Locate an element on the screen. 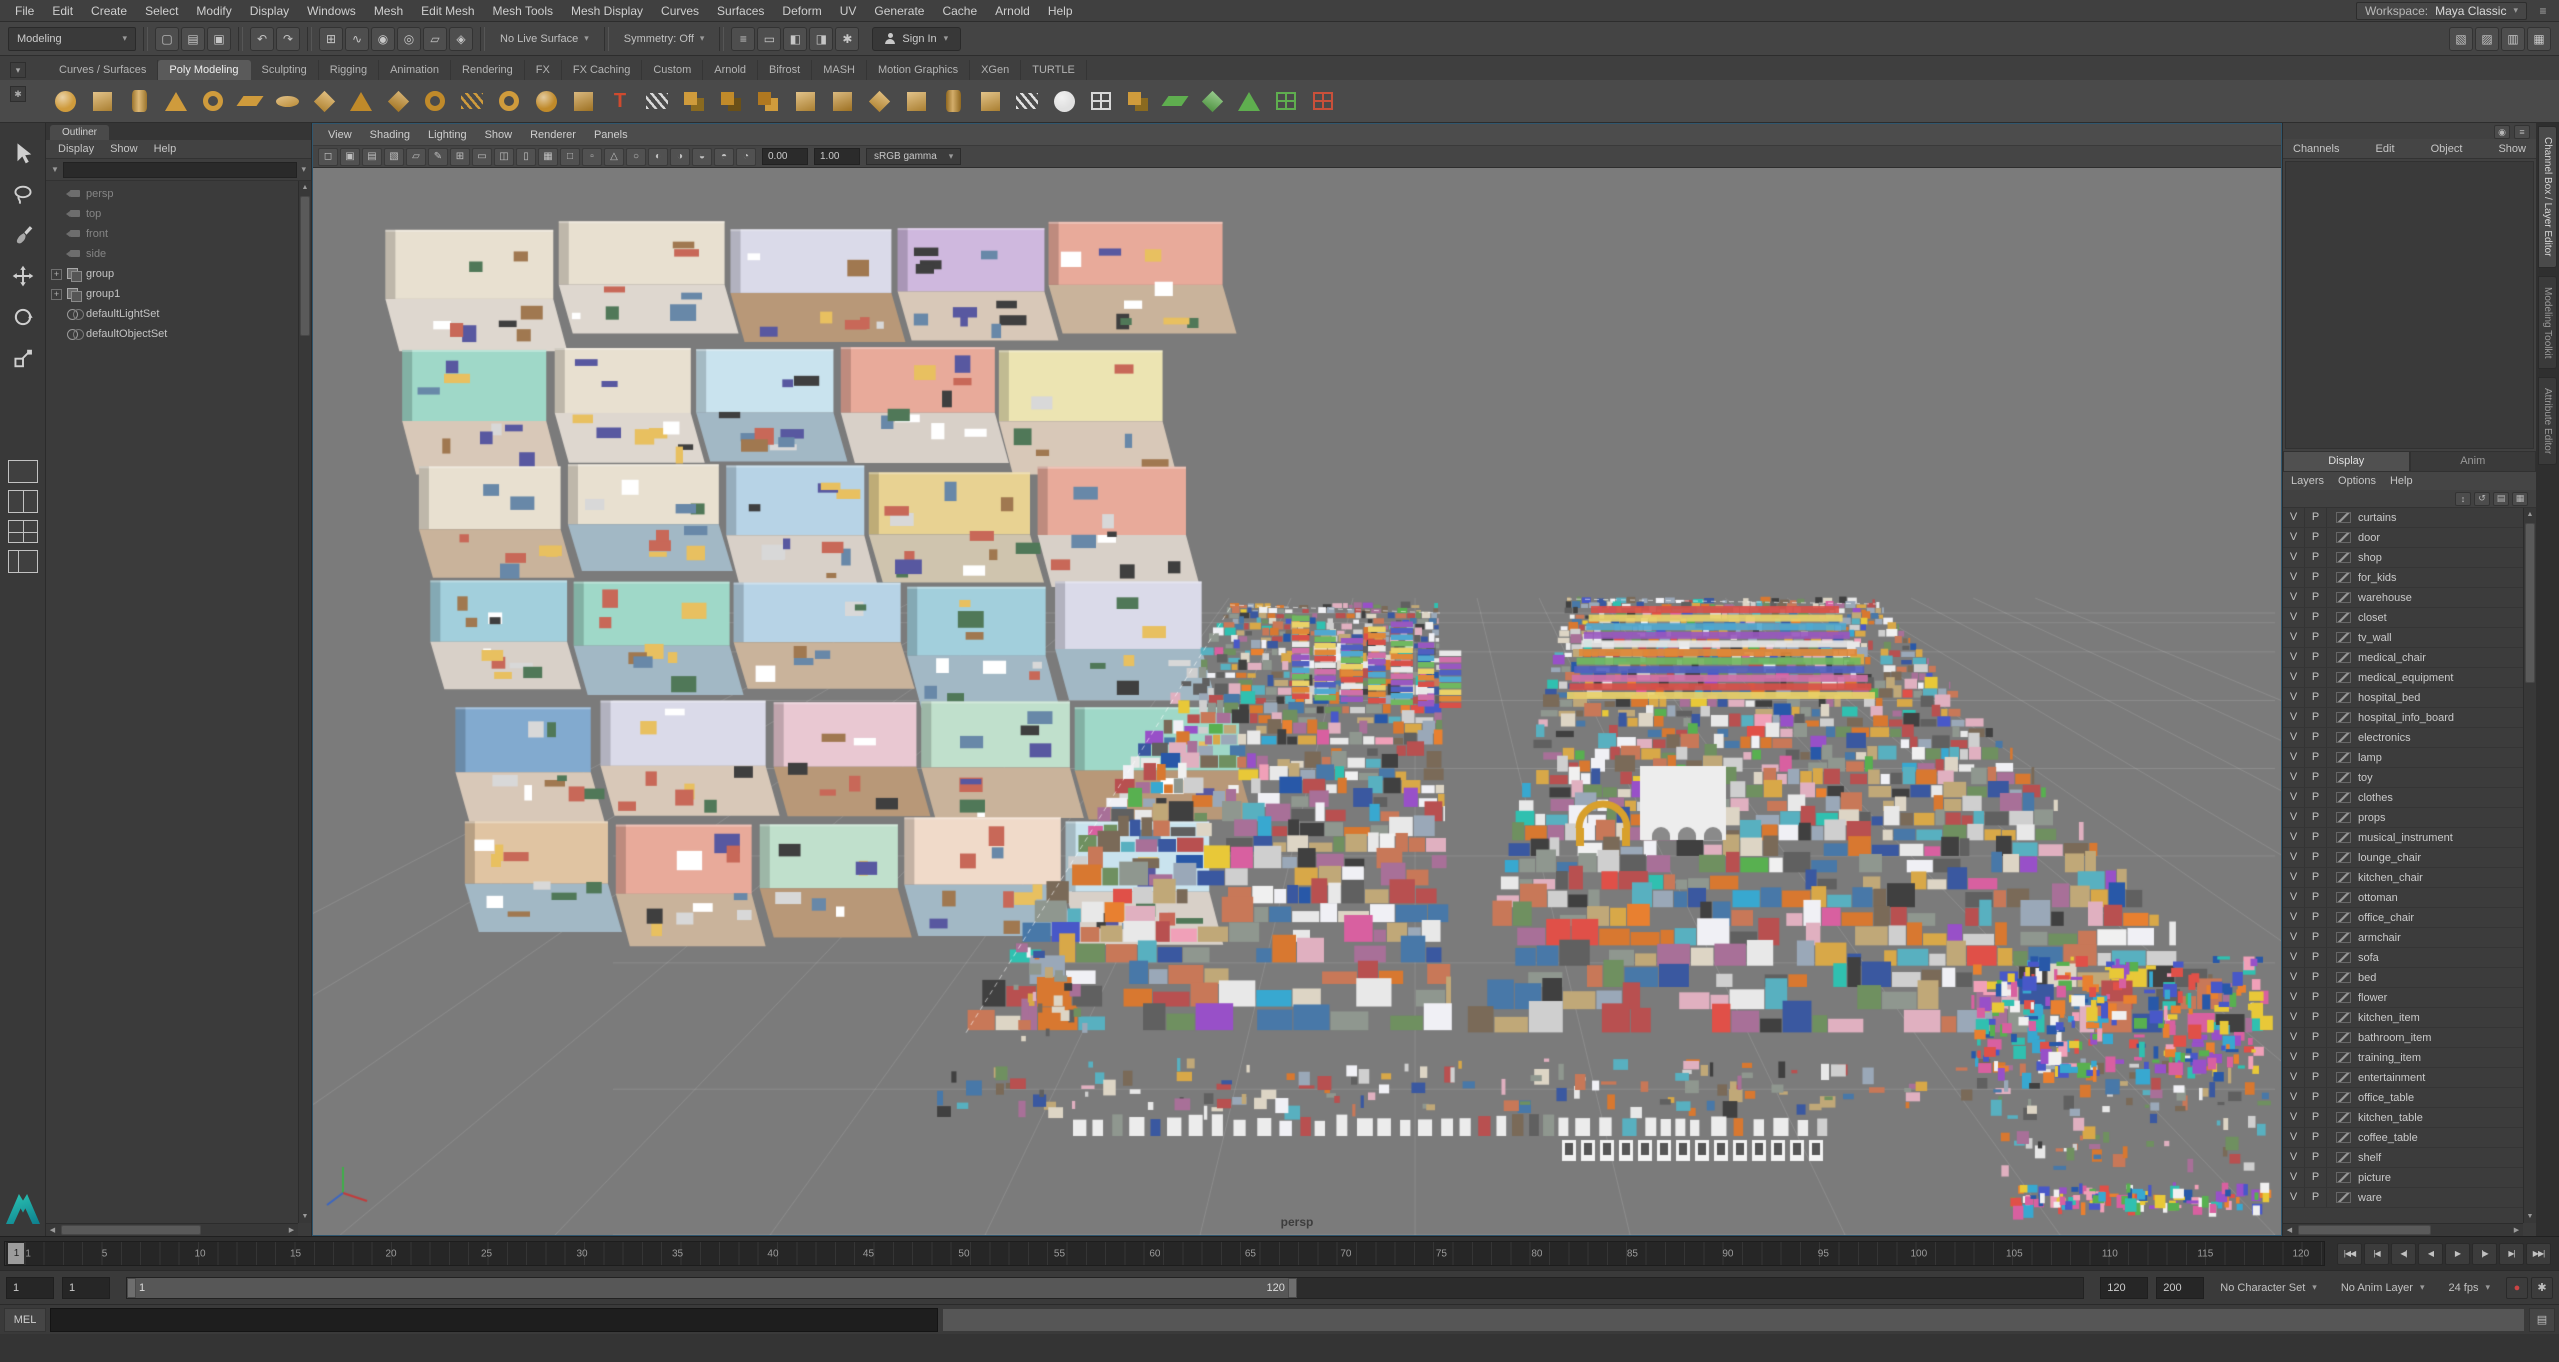 The image size is (2559, 1362). outliner-item-group: + group is located at coordinates (172, 274).